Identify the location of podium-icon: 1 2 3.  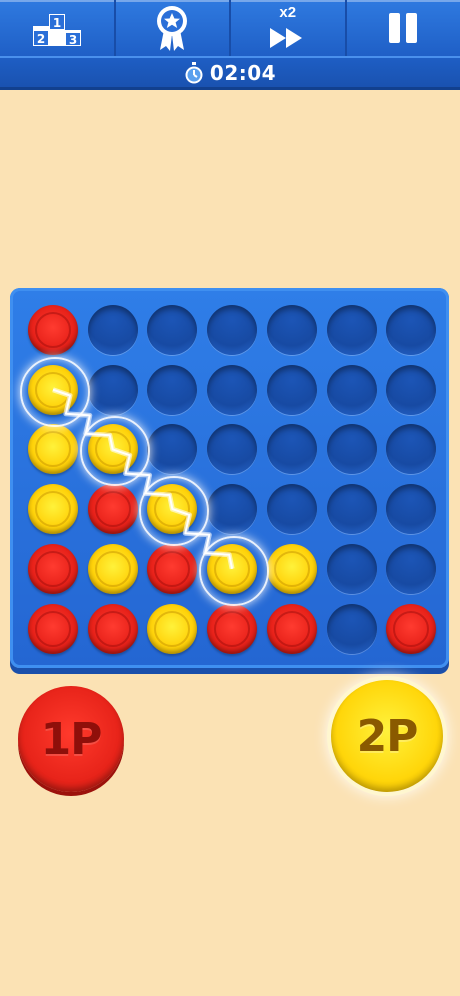
(56, 30).